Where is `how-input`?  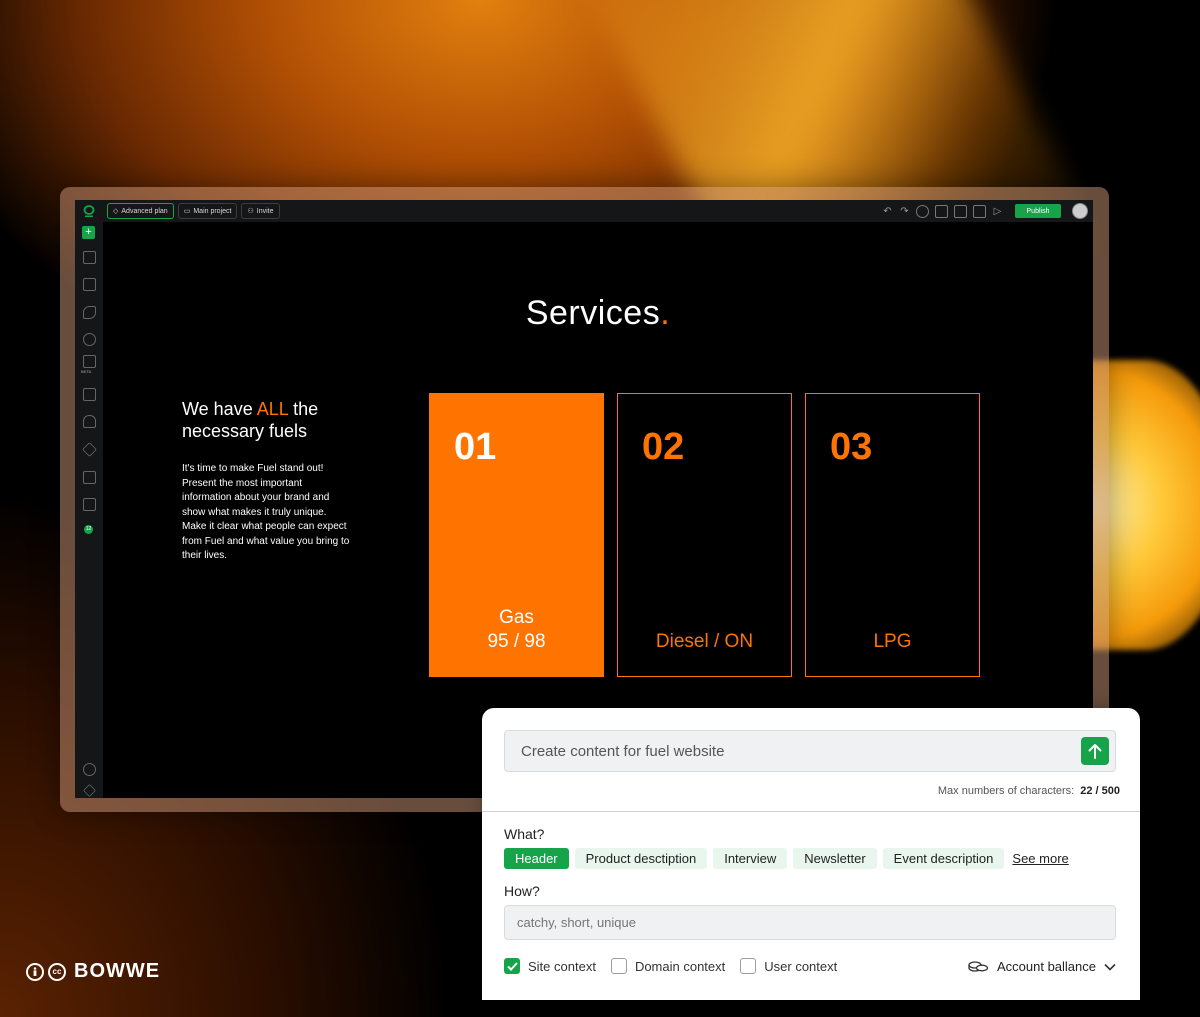
how-input is located at coordinates (815, 922).